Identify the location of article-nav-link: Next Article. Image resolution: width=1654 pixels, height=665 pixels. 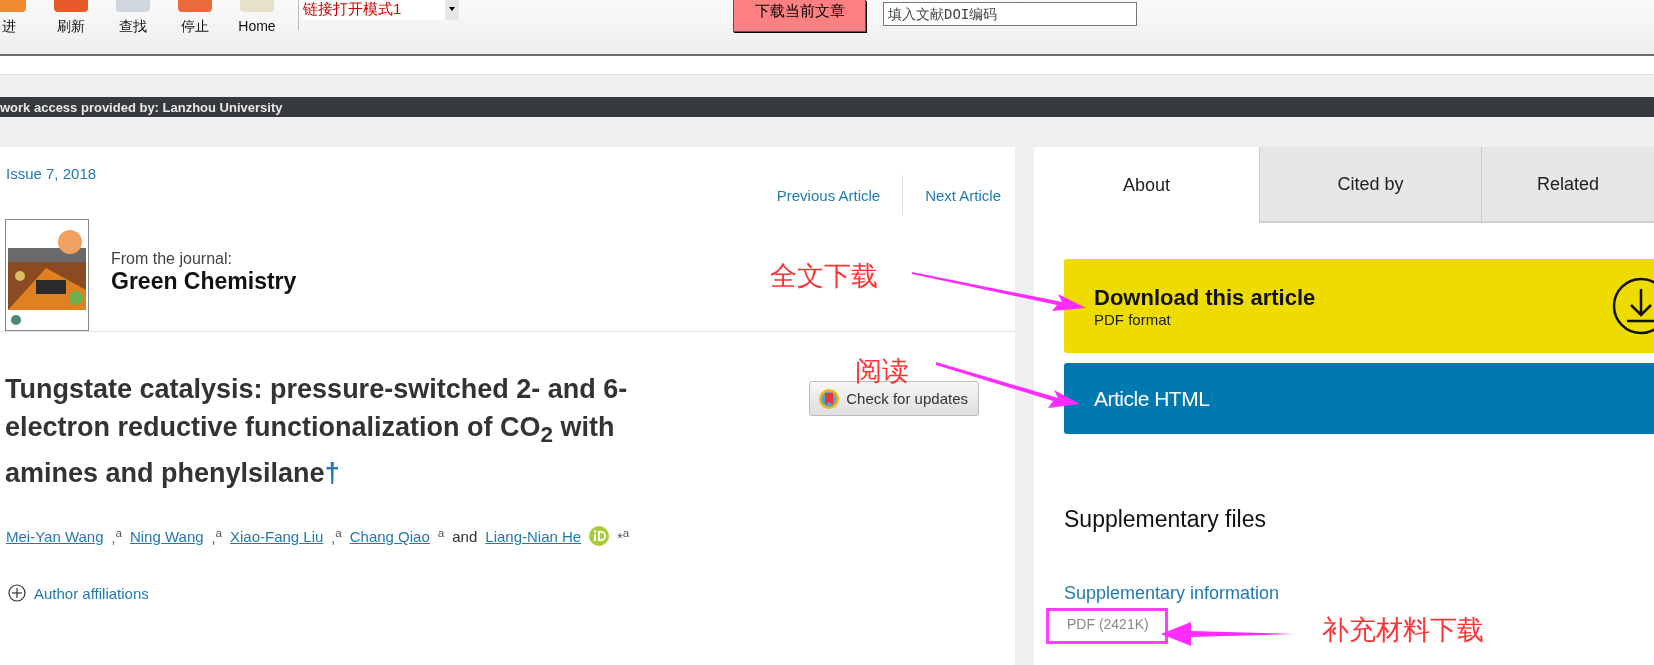
(963, 195).